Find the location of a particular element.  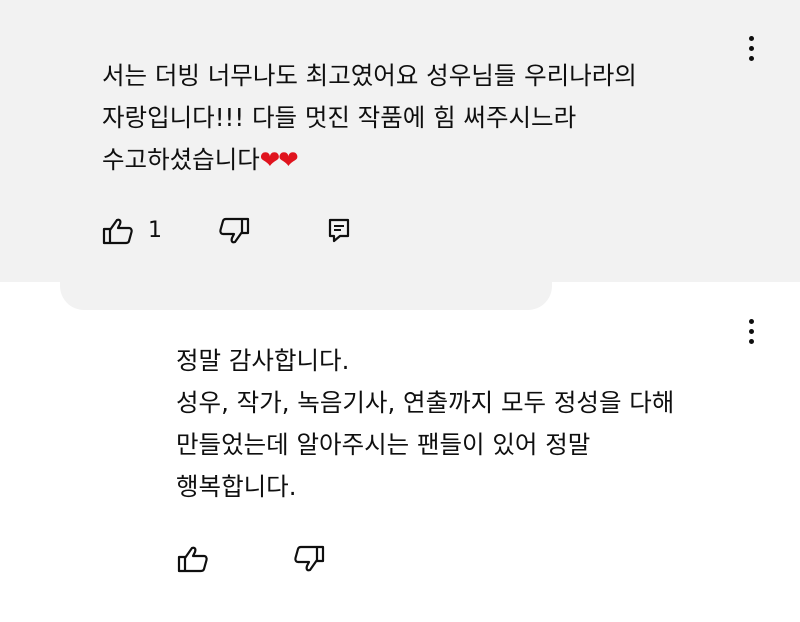

like-count: 1 is located at coordinates (155, 230).